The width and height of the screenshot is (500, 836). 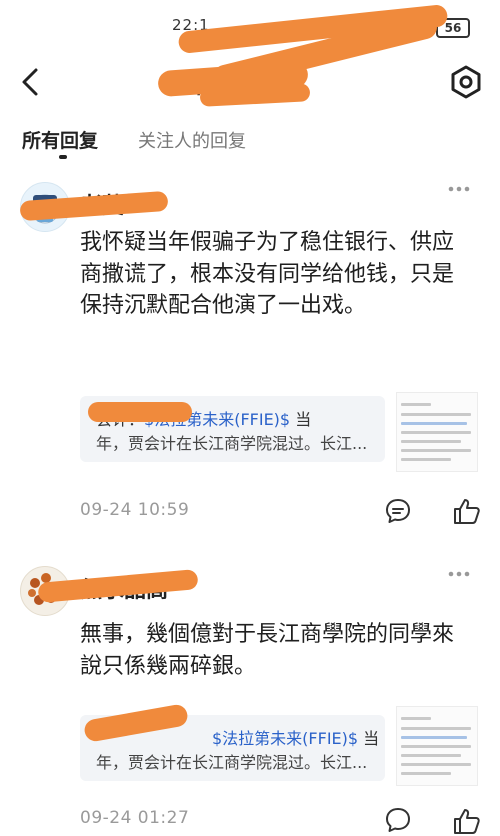 I want to click on redaction-mark, so click(x=140, y=412).